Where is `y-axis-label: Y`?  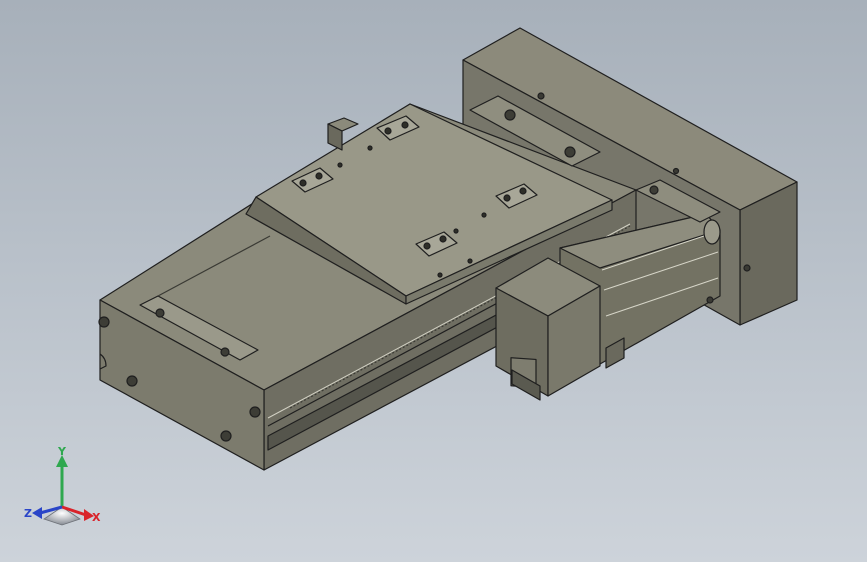
y-axis-label: Y is located at coordinates (62, 451).